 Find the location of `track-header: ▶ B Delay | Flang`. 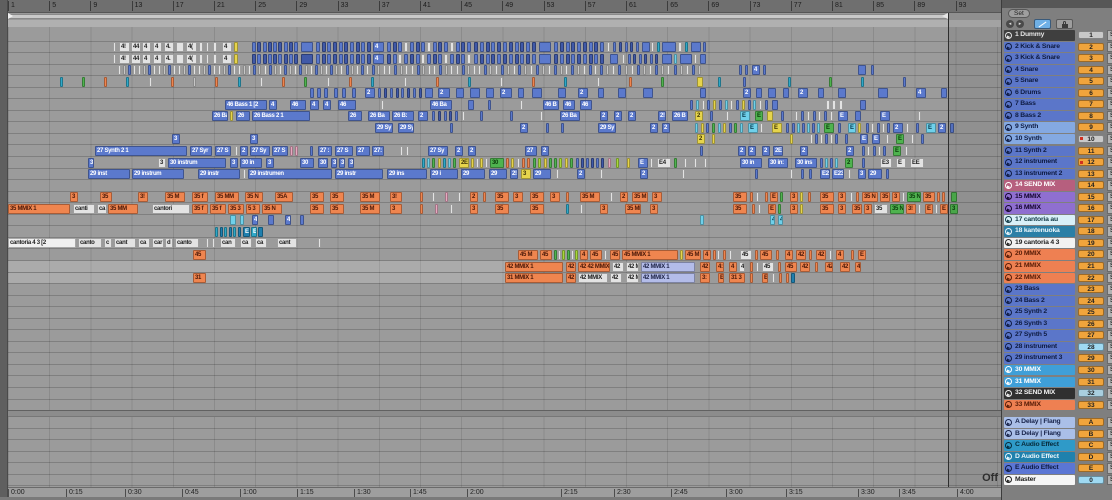

track-header: ▶ B Delay | Flang is located at coordinates (1039, 434).